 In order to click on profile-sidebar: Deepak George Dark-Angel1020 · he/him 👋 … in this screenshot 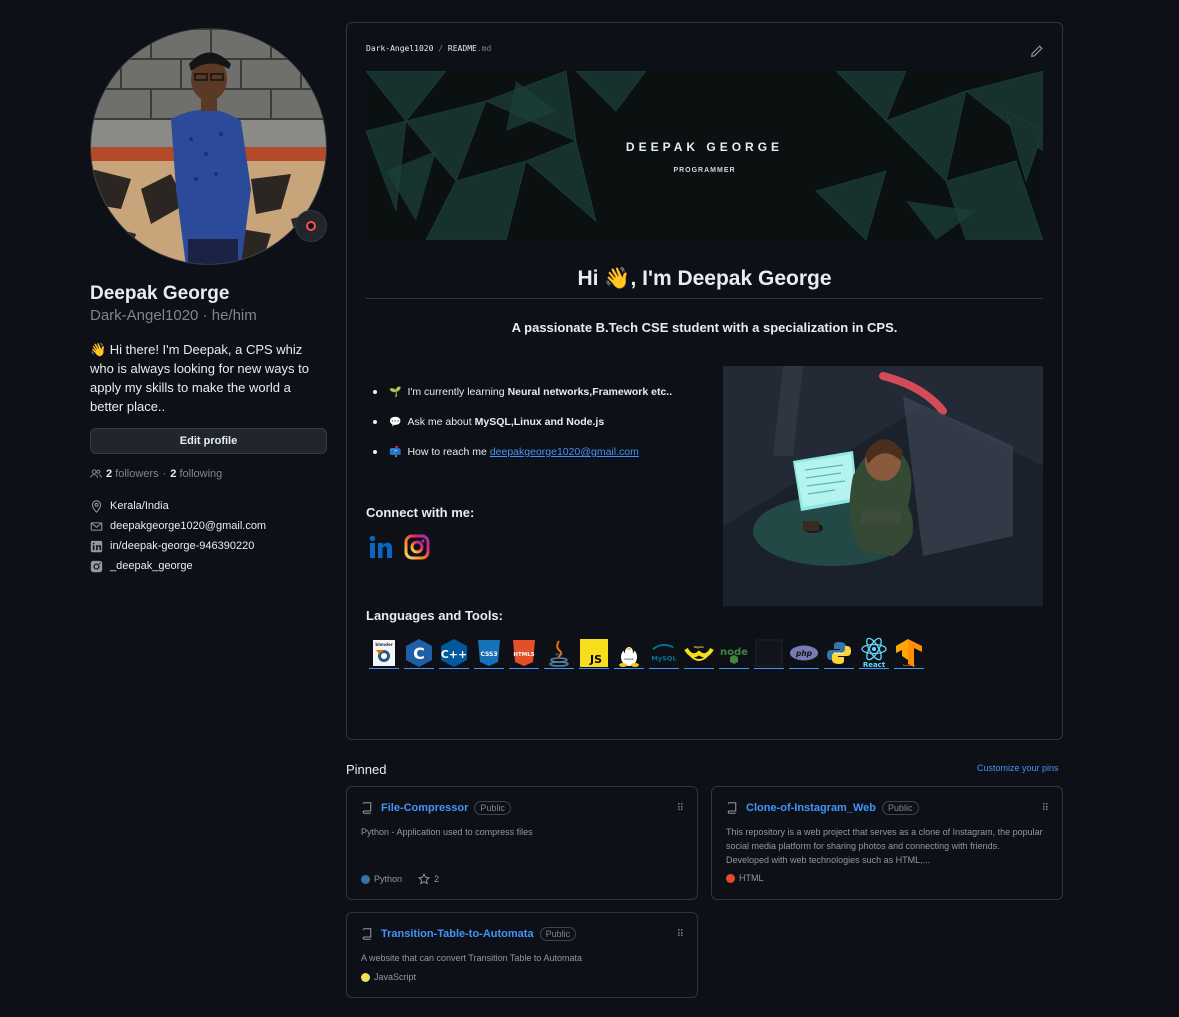, I will do `click(208, 302)`.